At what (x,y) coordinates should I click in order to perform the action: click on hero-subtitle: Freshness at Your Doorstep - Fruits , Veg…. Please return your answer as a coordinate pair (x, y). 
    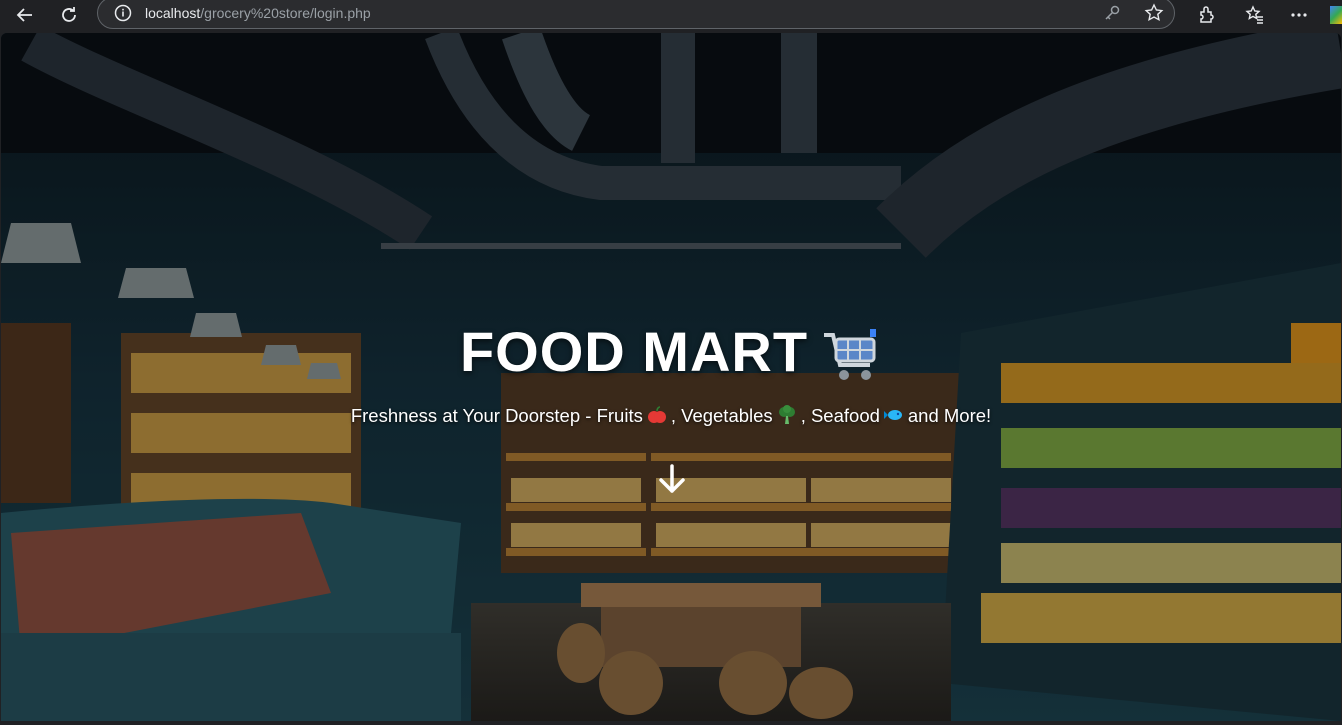
    Looking at the image, I should click on (671, 416).